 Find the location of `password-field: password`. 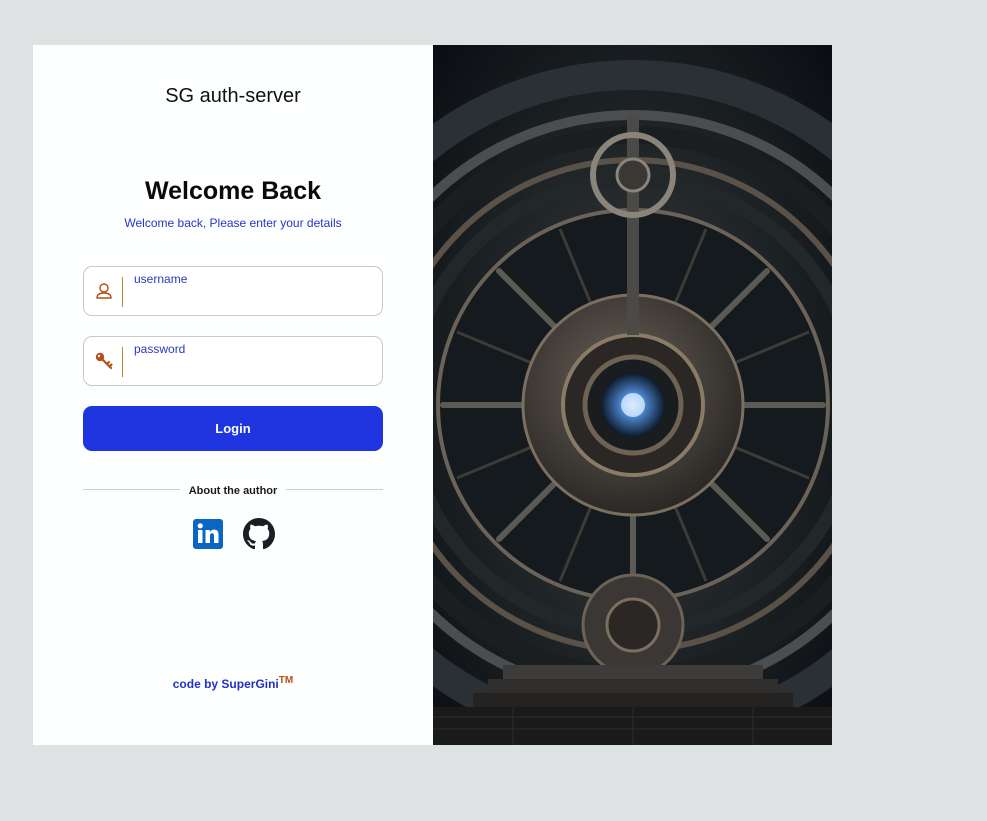

password-field: password is located at coordinates (233, 361).